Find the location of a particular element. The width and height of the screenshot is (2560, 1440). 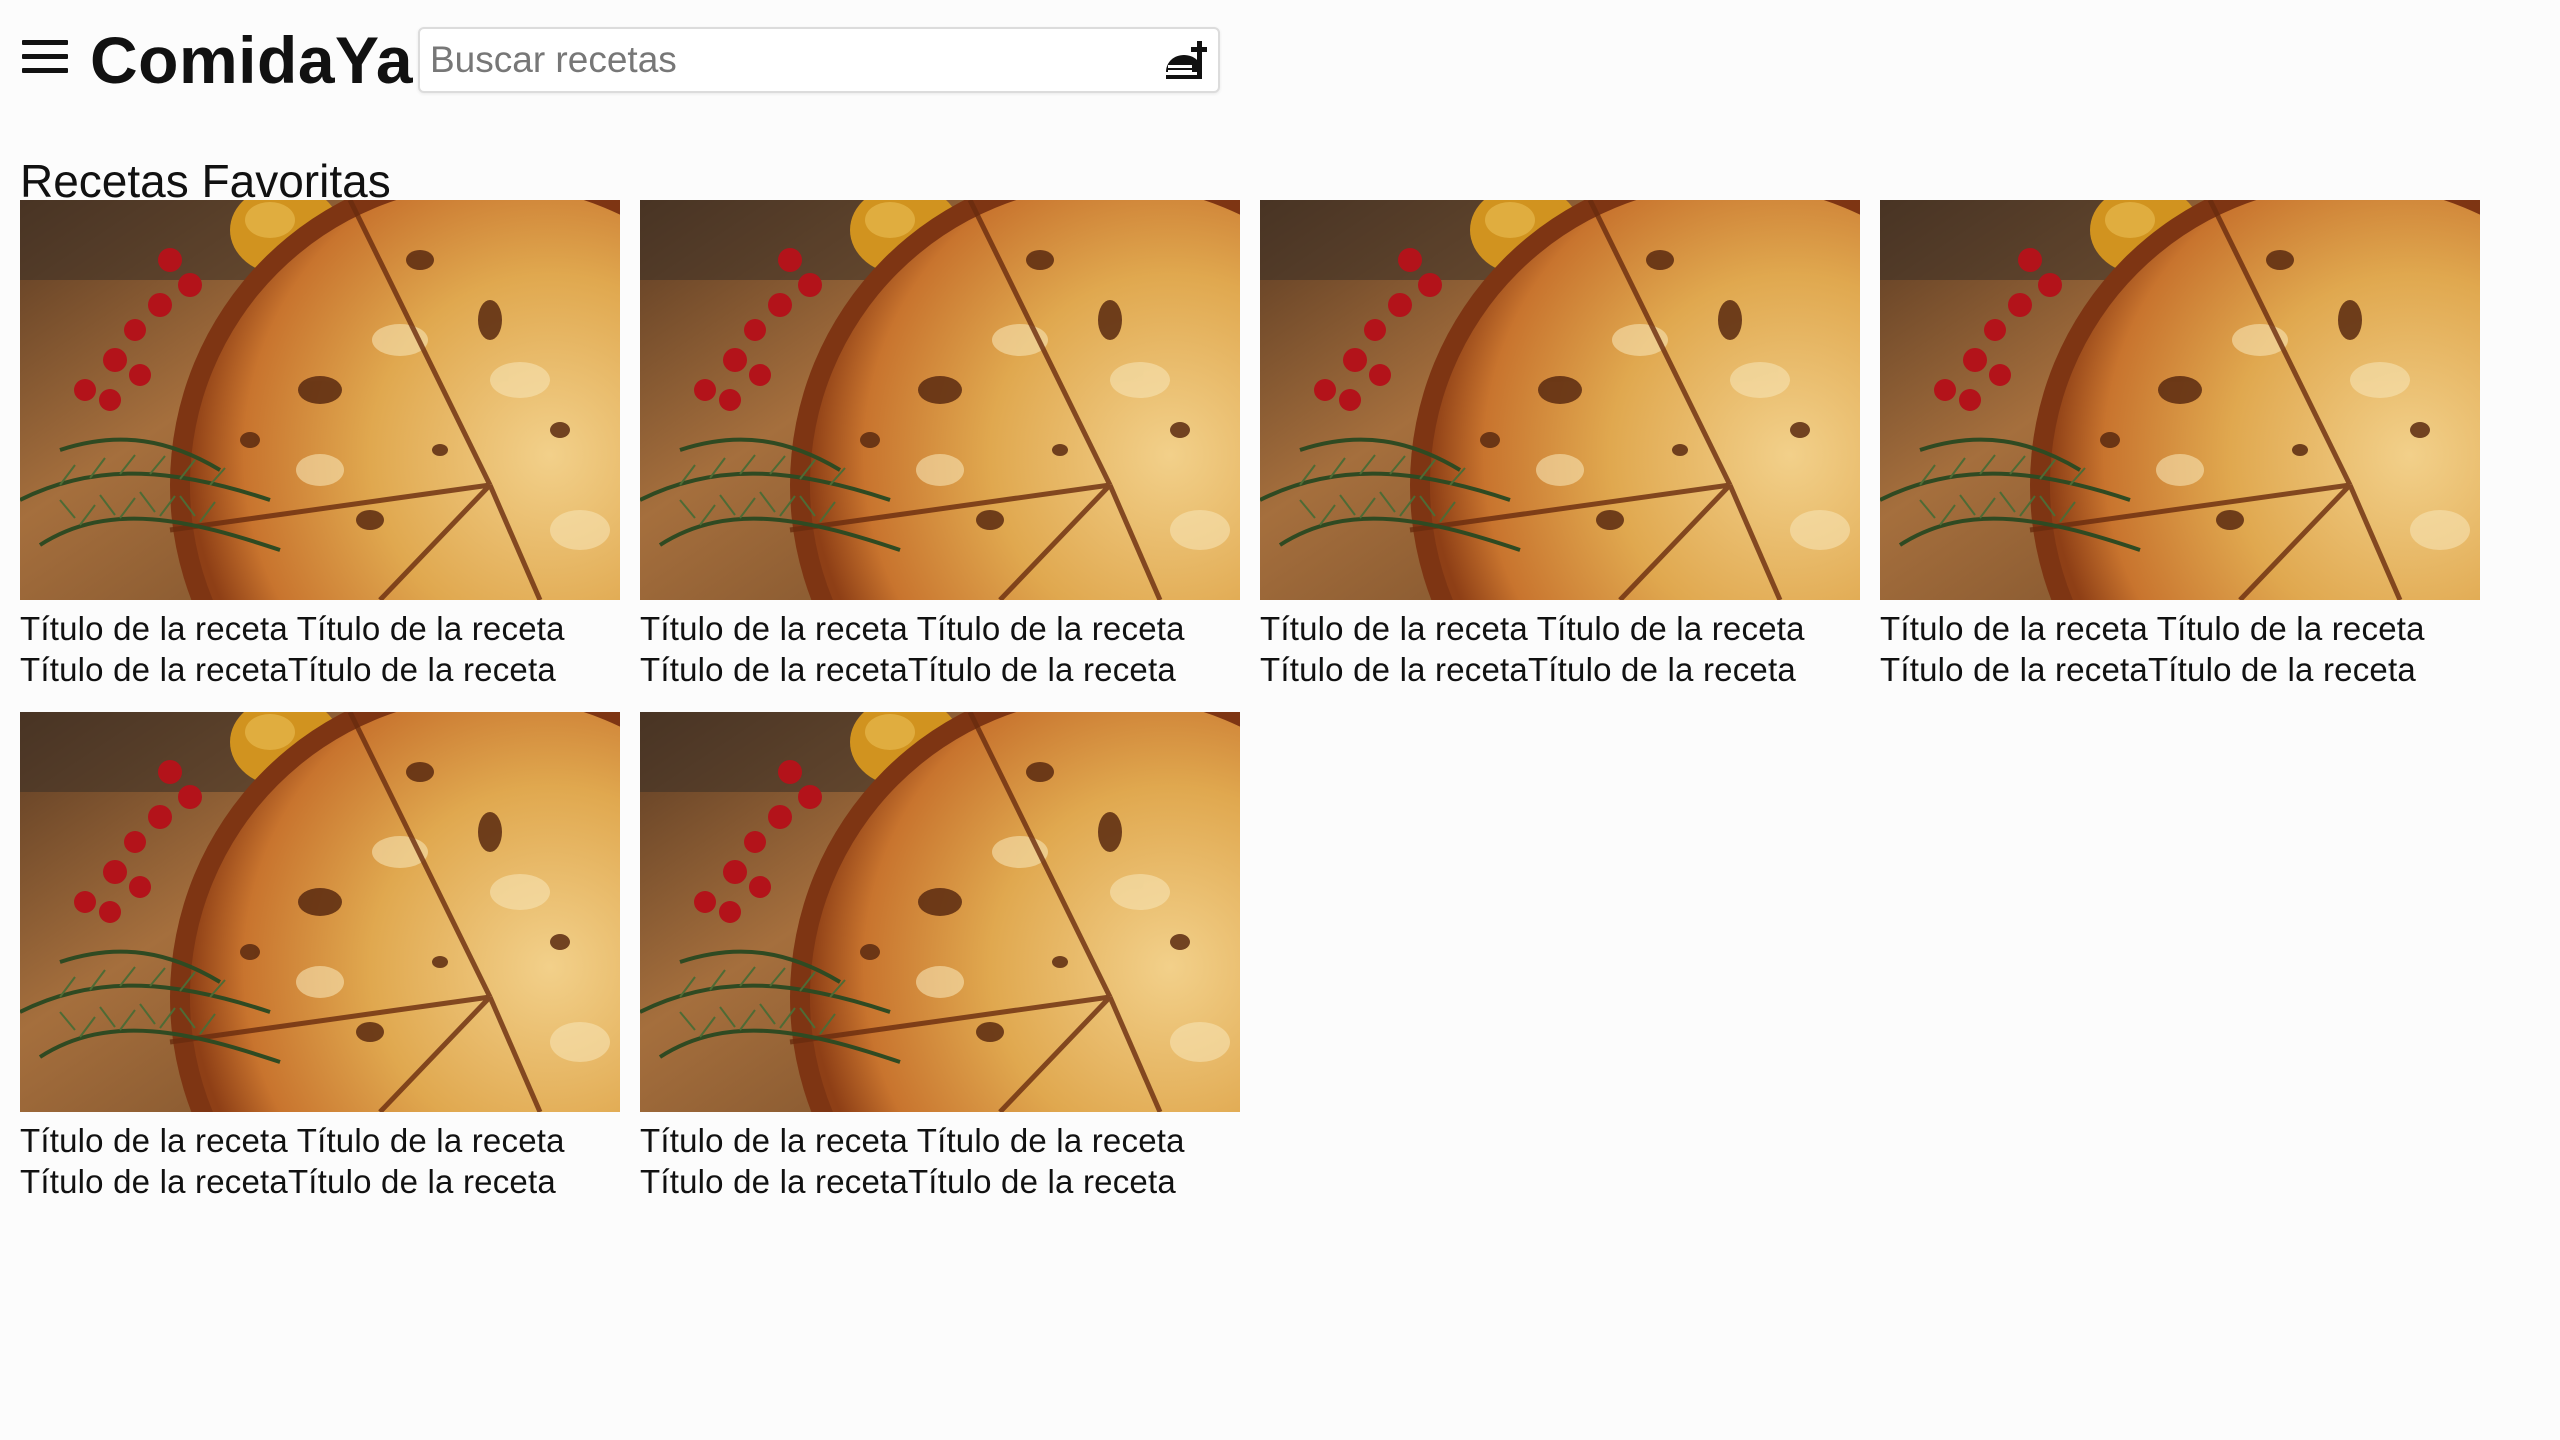

top-bar: ComidaYa is located at coordinates (615, 49).